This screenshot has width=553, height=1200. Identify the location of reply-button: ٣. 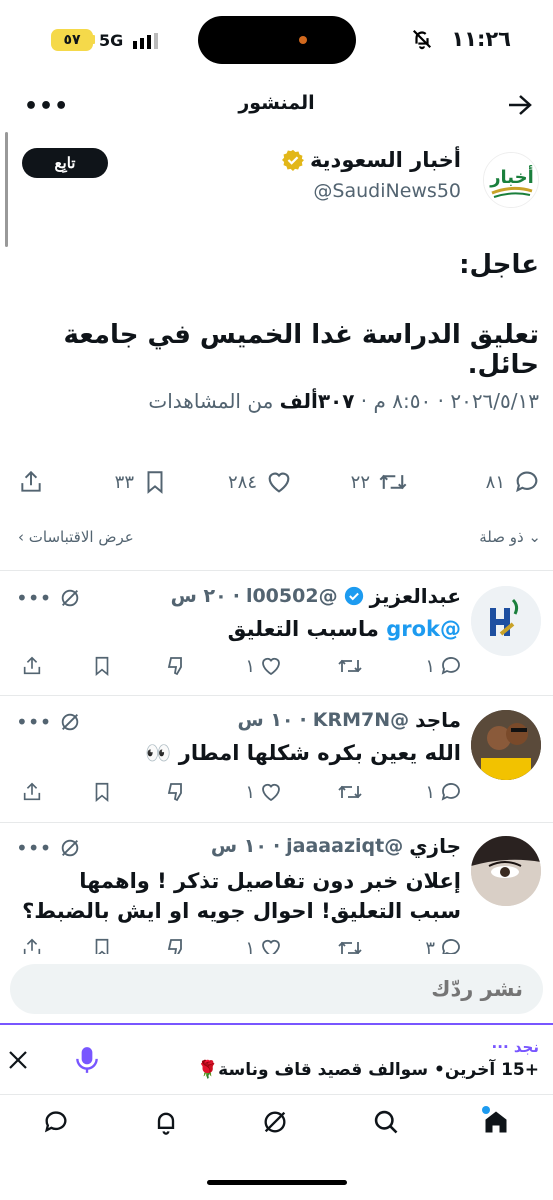
(444, 945).